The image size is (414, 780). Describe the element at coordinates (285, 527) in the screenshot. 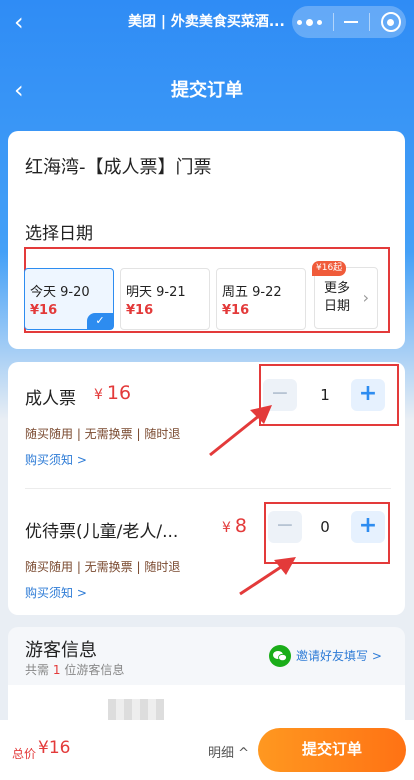

I see `discount-minus-button: −` at that location.